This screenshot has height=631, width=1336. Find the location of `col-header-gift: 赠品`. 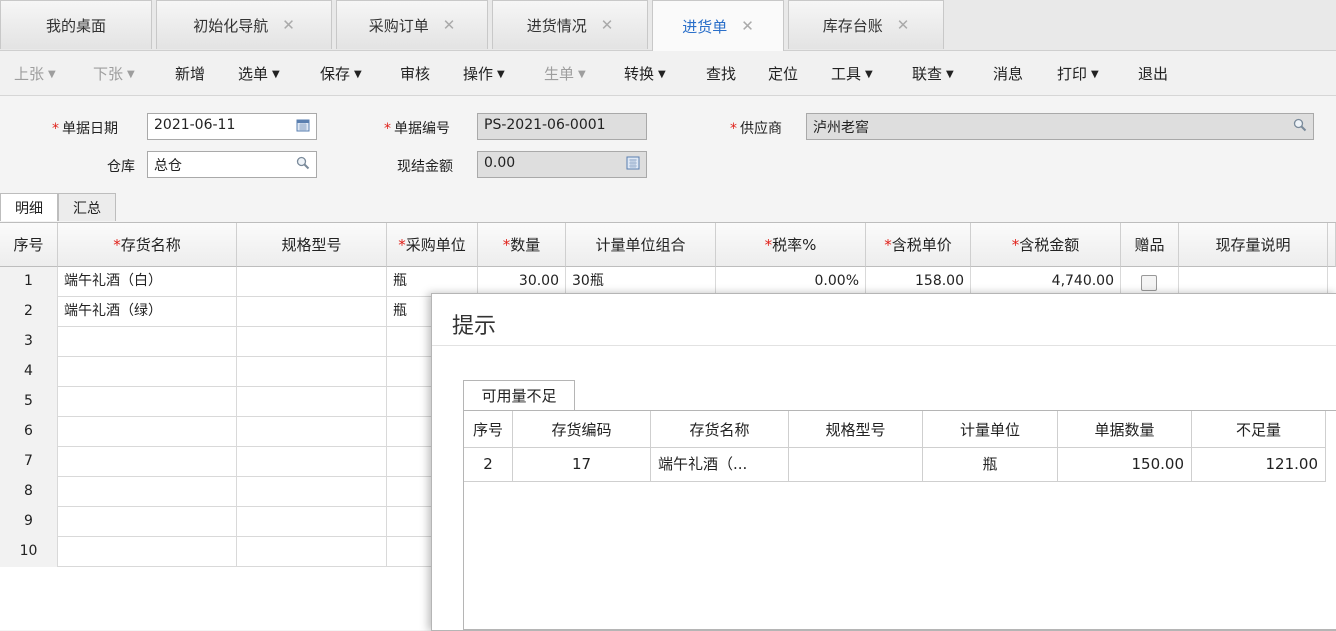

col-header-gift: 赠品 is located at coordinates (1150, 245).